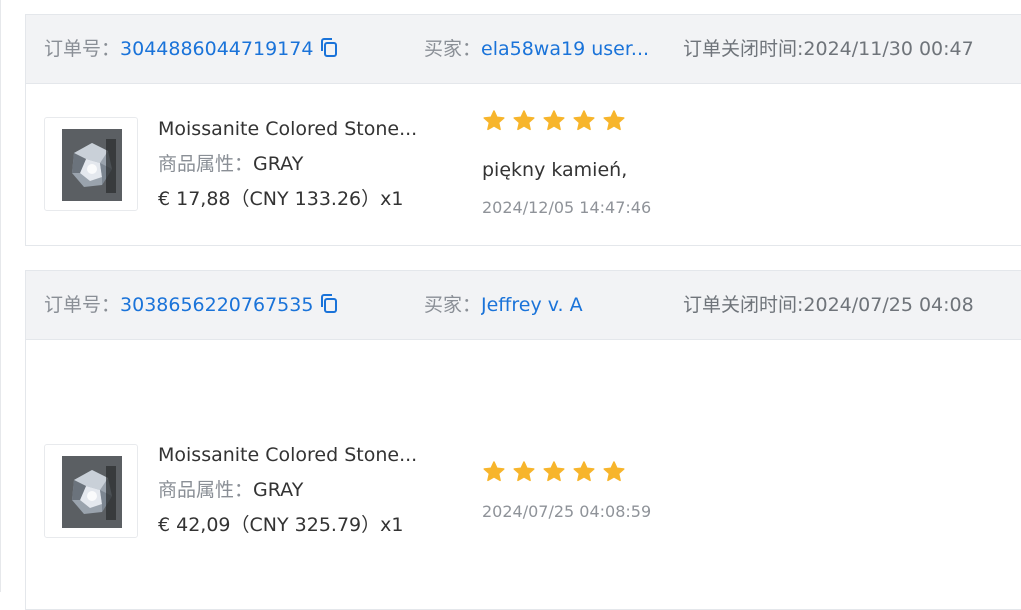 The width and height of the screenshot is (1021, 610). What do you see at coordinates (566, 490) in the screenshot?
I see `review: 2024/07/25 04:08:59` at bounding box center [566, 490].